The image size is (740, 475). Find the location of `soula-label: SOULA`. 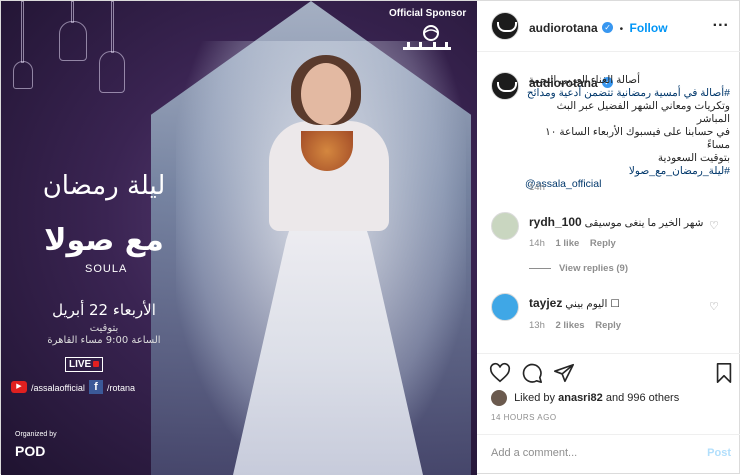

soula-label: SOULA is located at coordinates (106, 269).